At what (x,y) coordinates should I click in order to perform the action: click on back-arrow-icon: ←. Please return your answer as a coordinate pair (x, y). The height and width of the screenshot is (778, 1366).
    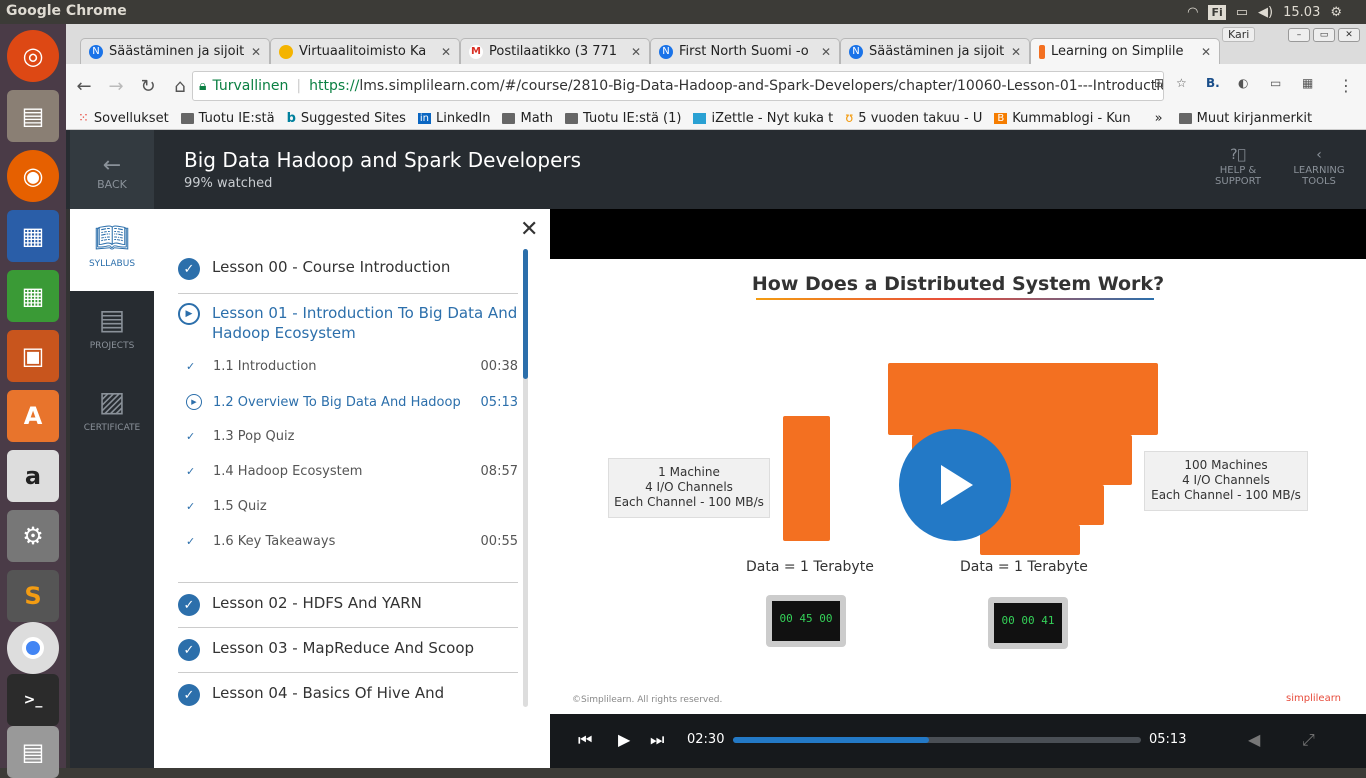
    Looking at the image, I should click on (84, 86).